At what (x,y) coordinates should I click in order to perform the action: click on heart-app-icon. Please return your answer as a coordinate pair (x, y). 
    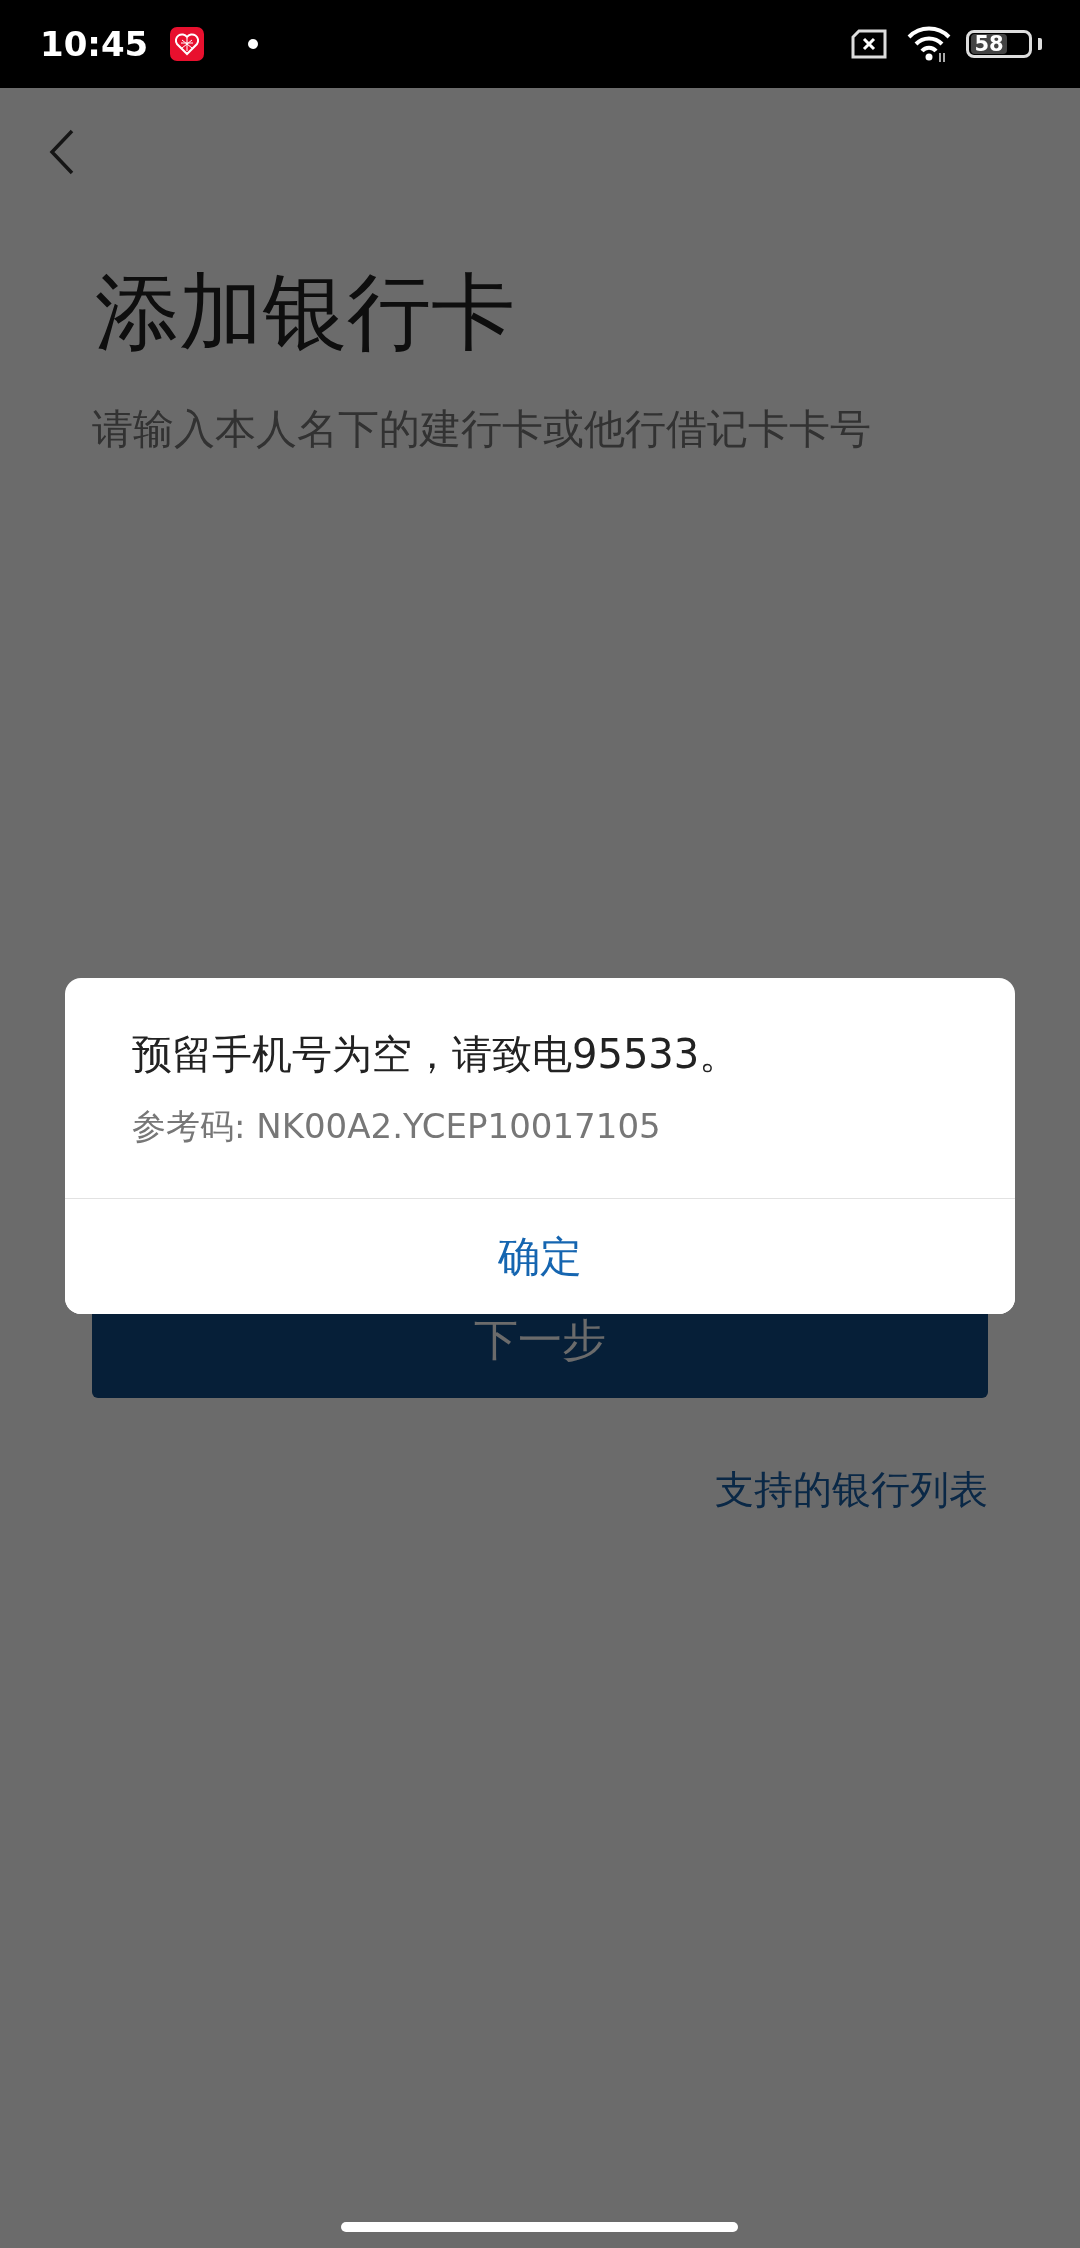
    Looking at the image, I should click on (187, 44).